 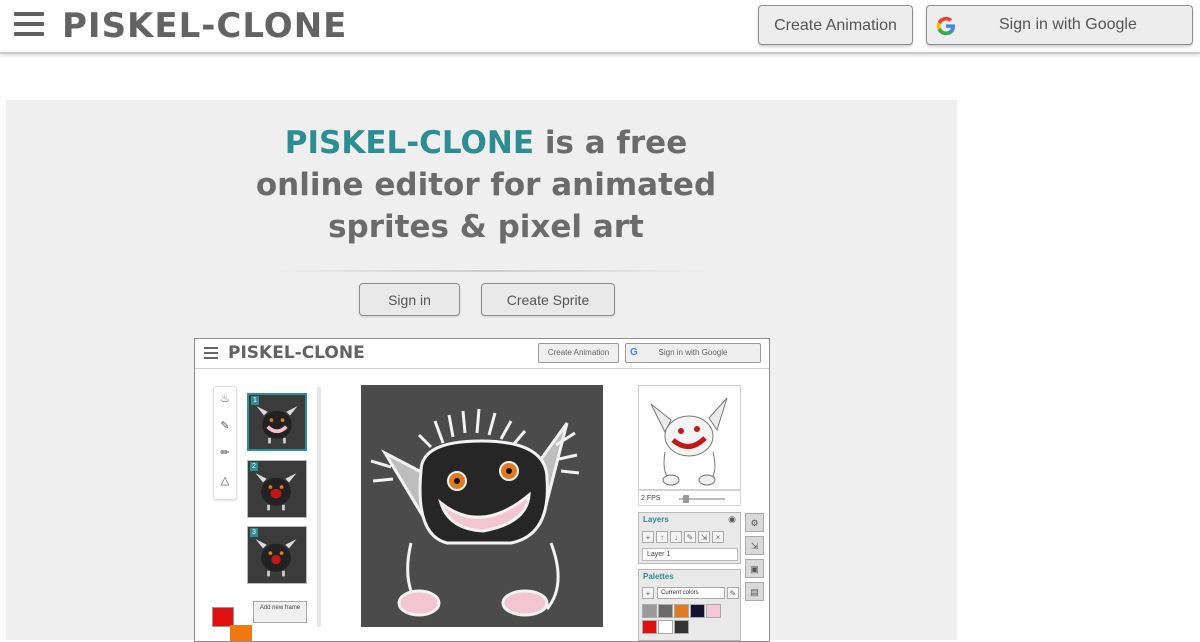 What do you see at coordinates (486, 227) in the screenshot?
I see `headline-line3: sprites & pixel art` at bounding box center [486, 227].